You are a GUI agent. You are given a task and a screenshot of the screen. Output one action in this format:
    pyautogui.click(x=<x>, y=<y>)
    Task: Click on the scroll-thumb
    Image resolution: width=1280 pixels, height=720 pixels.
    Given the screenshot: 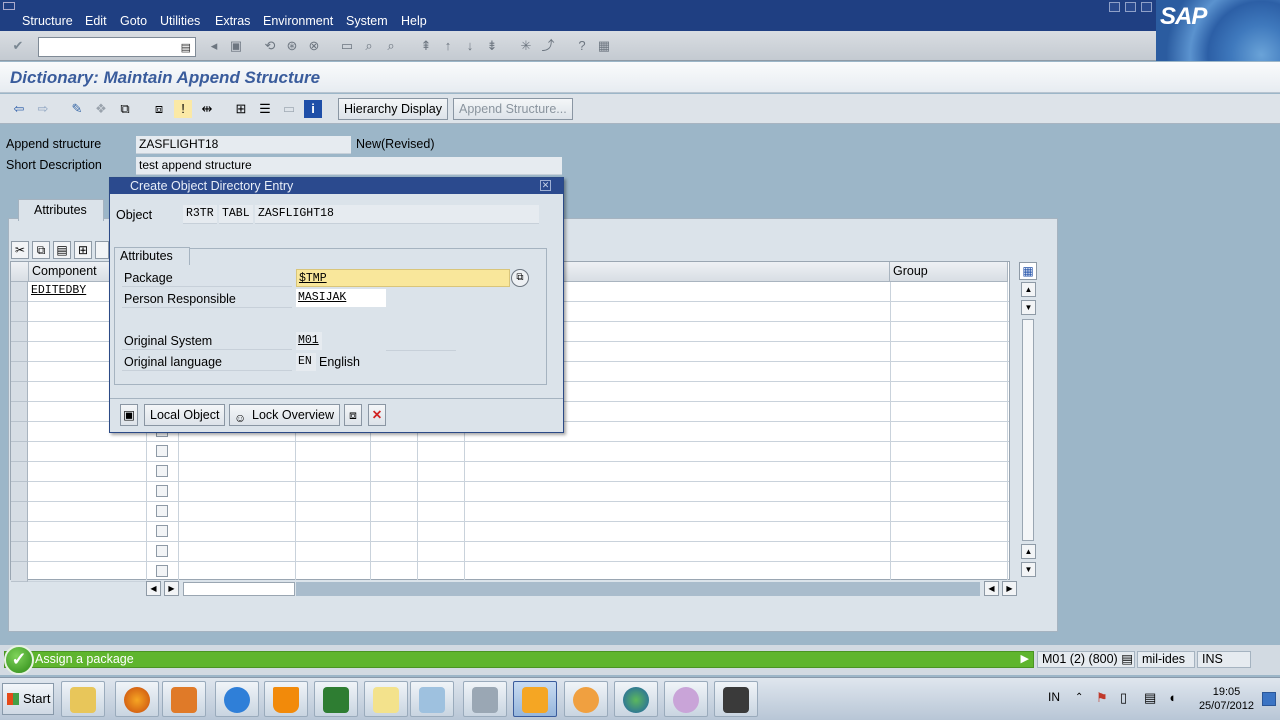 What is the action you would take?
    pyautogui.click(x=1028, y=430)
    